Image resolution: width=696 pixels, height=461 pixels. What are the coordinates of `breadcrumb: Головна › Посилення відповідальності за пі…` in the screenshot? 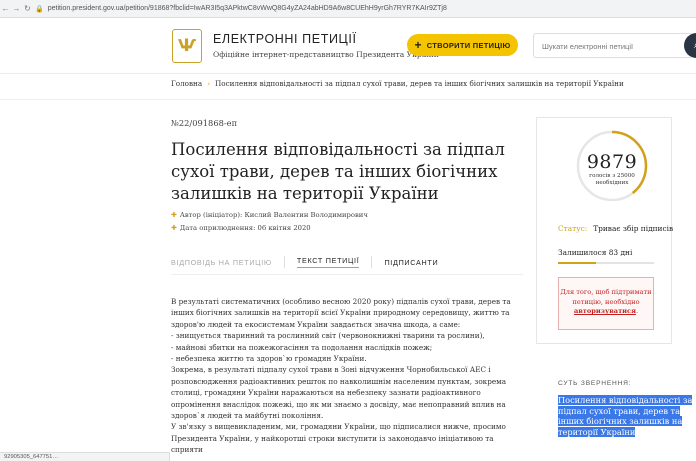 It's located at (397, 83).